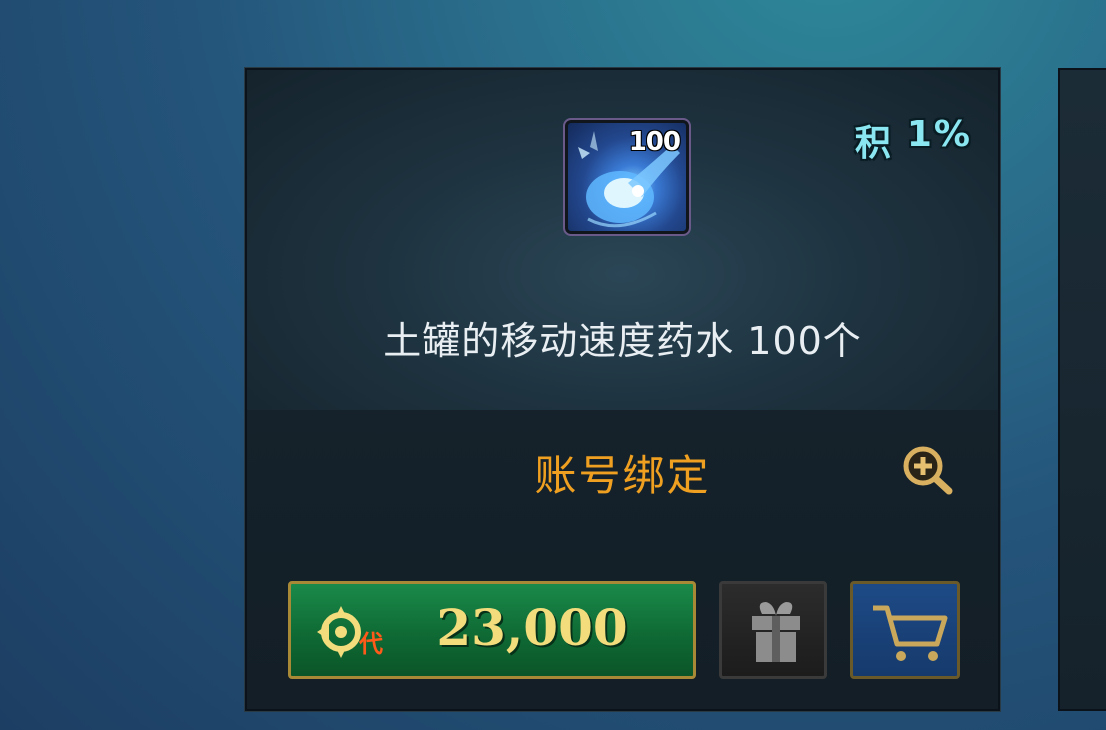 The image size is (1106, 730). Describe the element at coordinates (532, 627) in the screenshot. I see `price-value: 23,000` at that location.